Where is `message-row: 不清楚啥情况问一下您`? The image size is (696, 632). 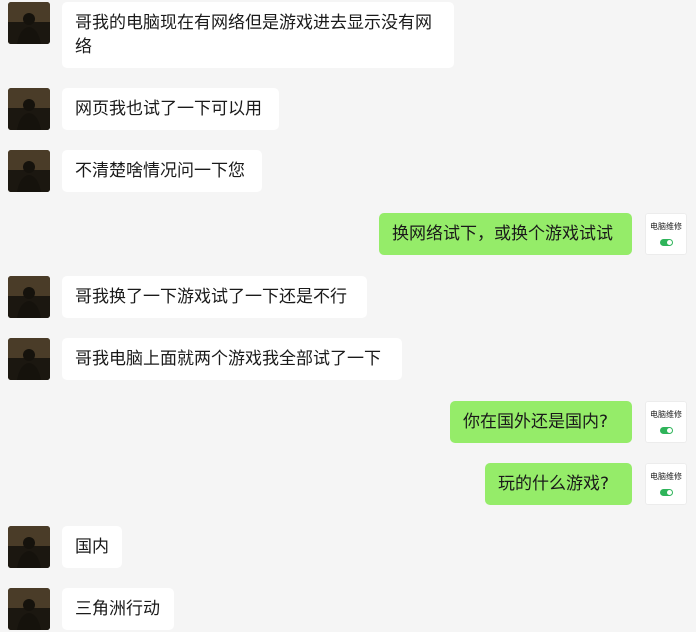
message-row: 不清楚啥情况问一下您 is located at coordinates (348, 172).